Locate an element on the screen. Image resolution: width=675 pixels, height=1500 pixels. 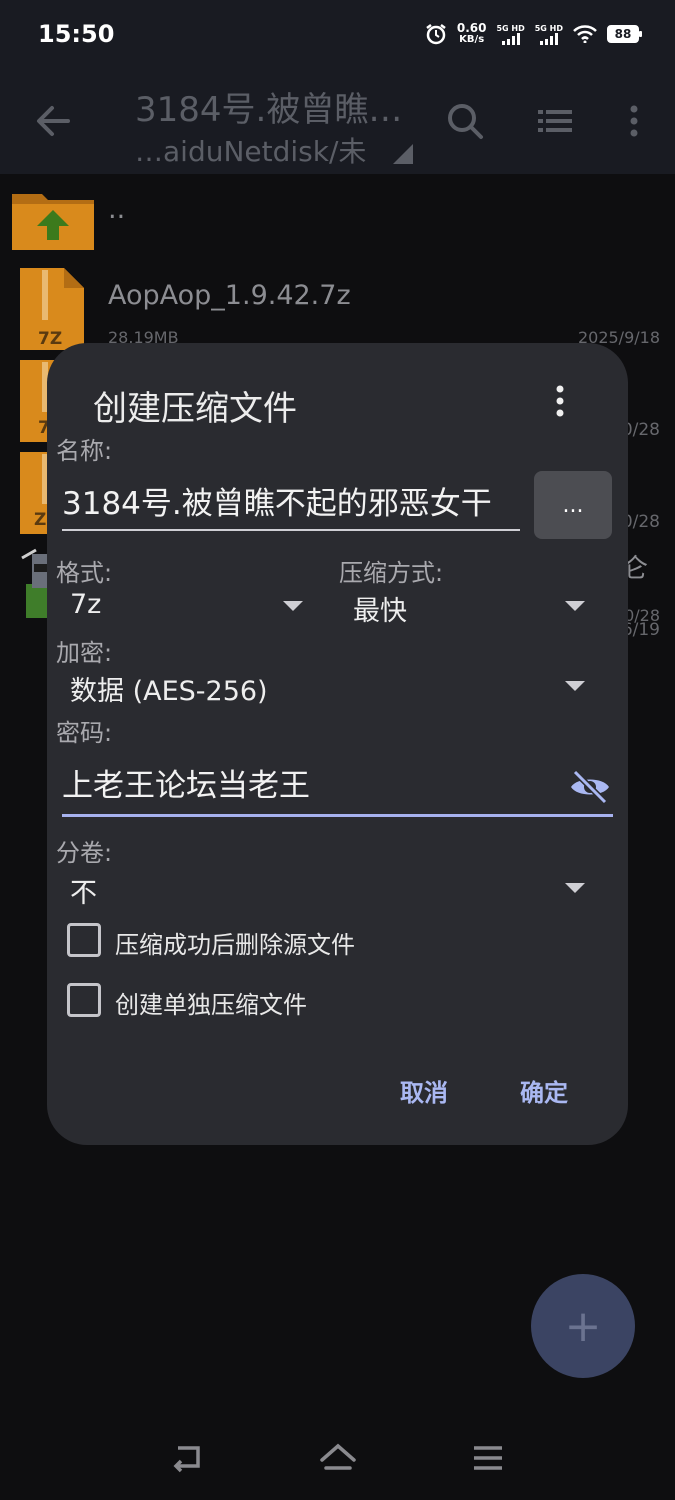
net-speed: 0.60 KB/s is located at coordinates (472, 34).